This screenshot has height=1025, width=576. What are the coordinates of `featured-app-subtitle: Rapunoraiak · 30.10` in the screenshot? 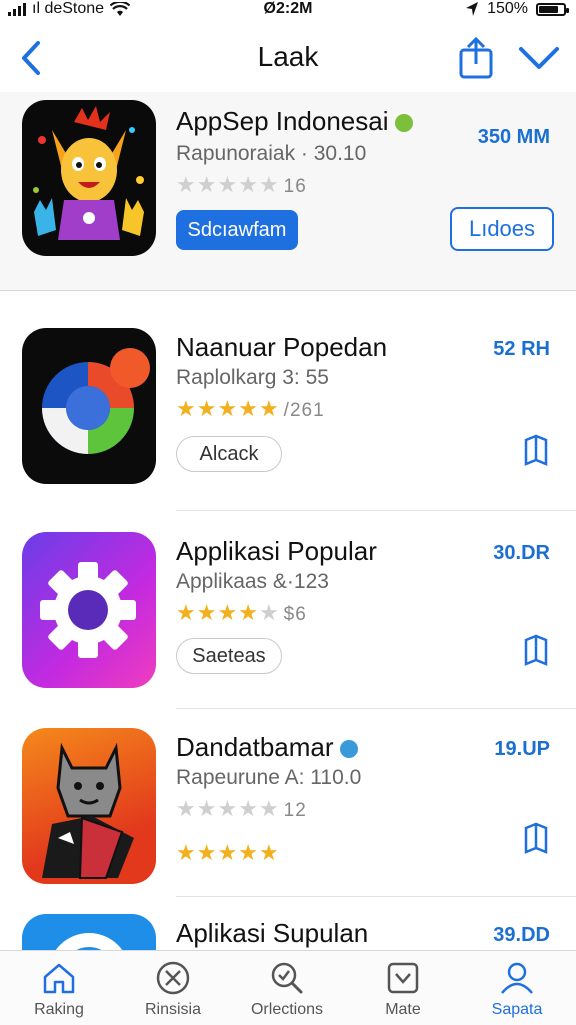 It's located at (271, 153).